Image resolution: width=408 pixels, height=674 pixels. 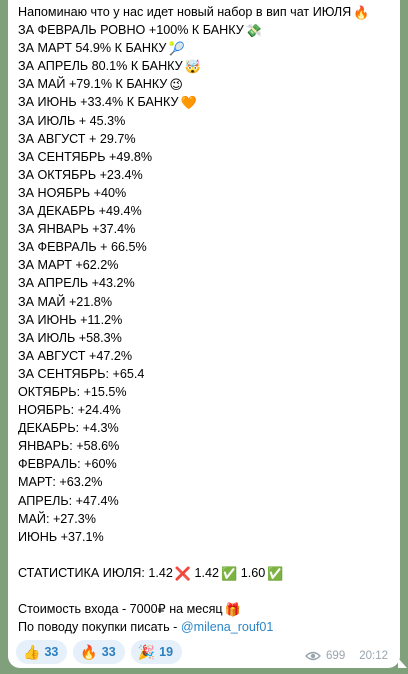 What do you see at coordinates (85, 156) in the screenshot?
I see `line-text: ЗА СЕНТЯБРЬ +49.8%` at bounding box center [85, 156].